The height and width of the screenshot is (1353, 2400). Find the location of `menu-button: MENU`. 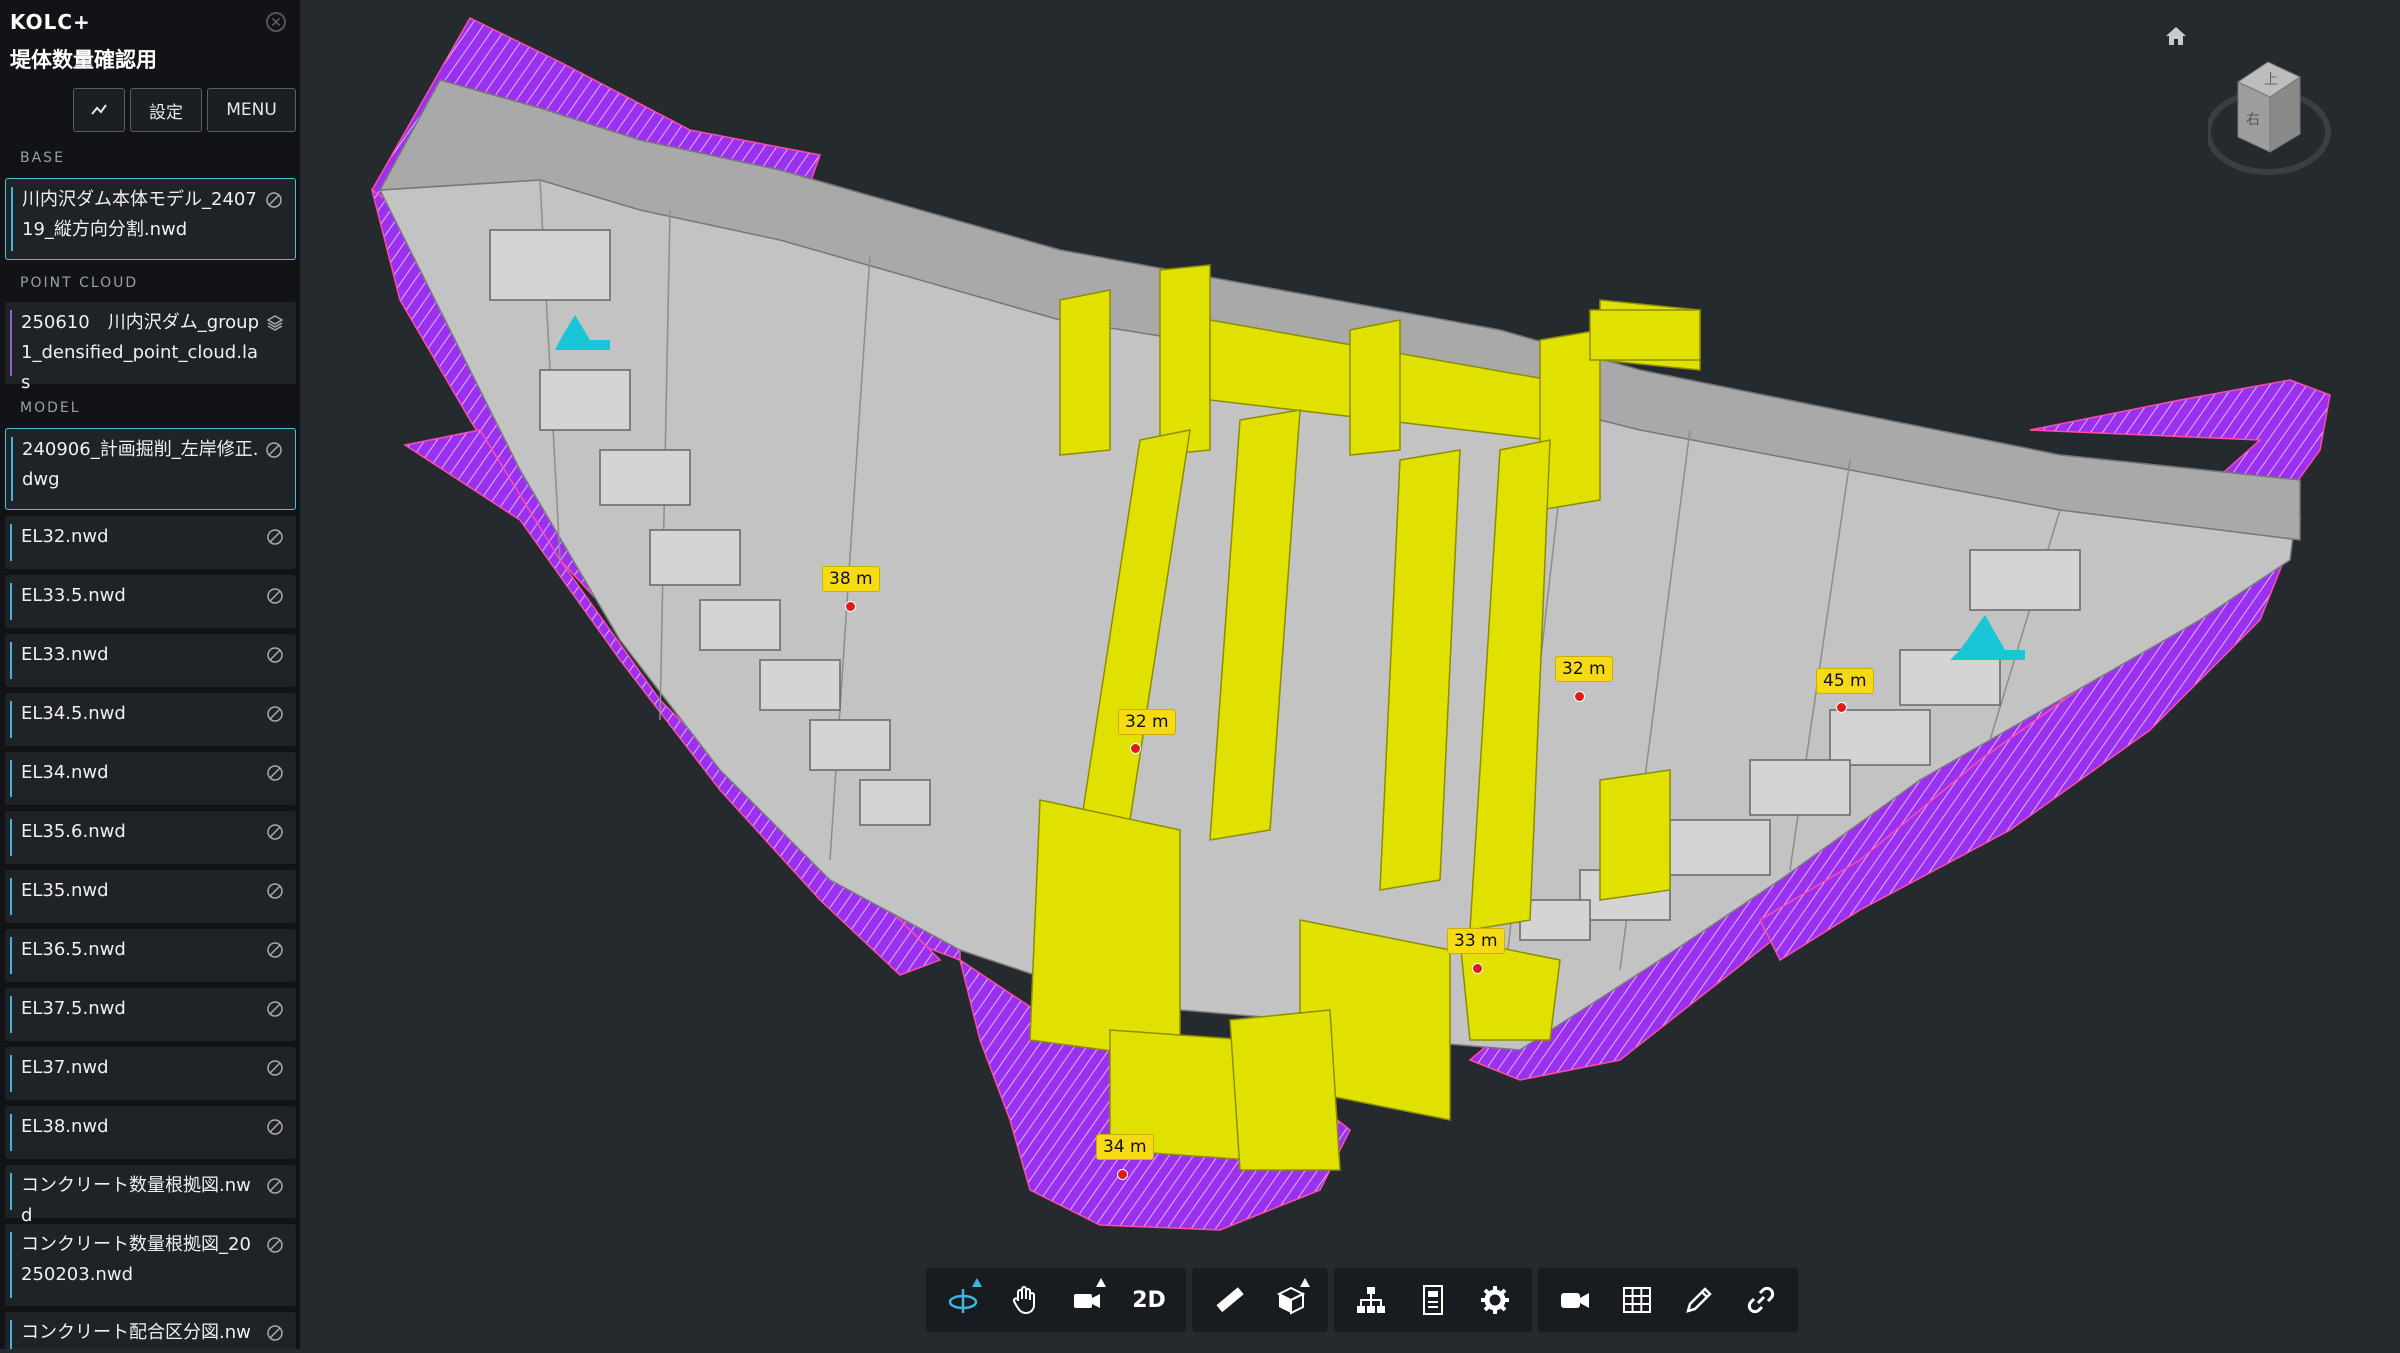

menu-button: MENU is located at coordinates (251, 110).